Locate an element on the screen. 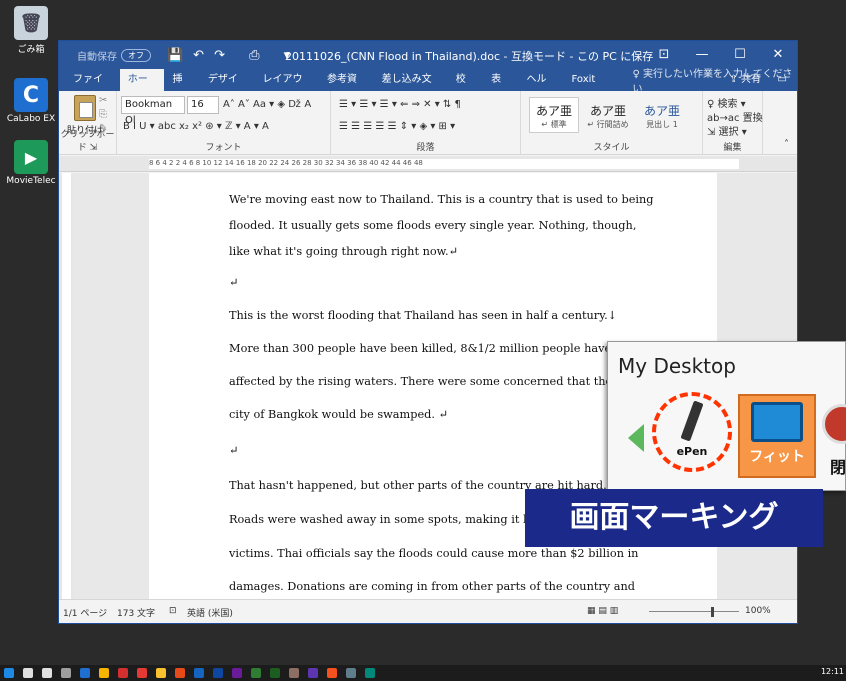 The image size is (846, 681). editing-group: ♀ 検索 ▾ ab→ac 置換 ⇲ 選択 ▾ 編集 is located at coordinates (733, 123).